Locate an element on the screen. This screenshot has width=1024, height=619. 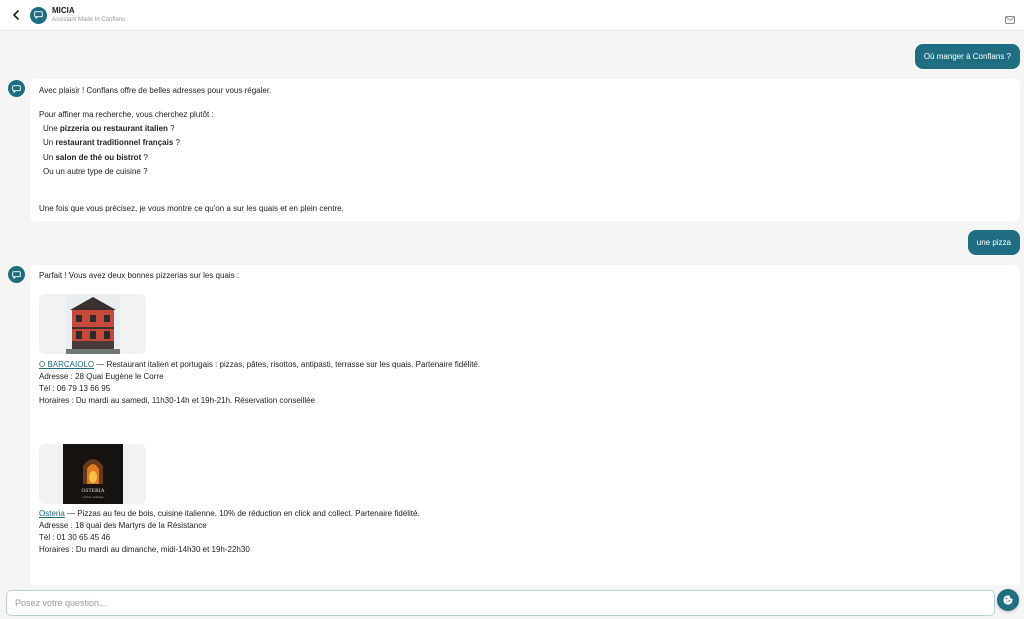
app-subtitle: Assistant Made In Conflans is located at coordinates (89, 19).